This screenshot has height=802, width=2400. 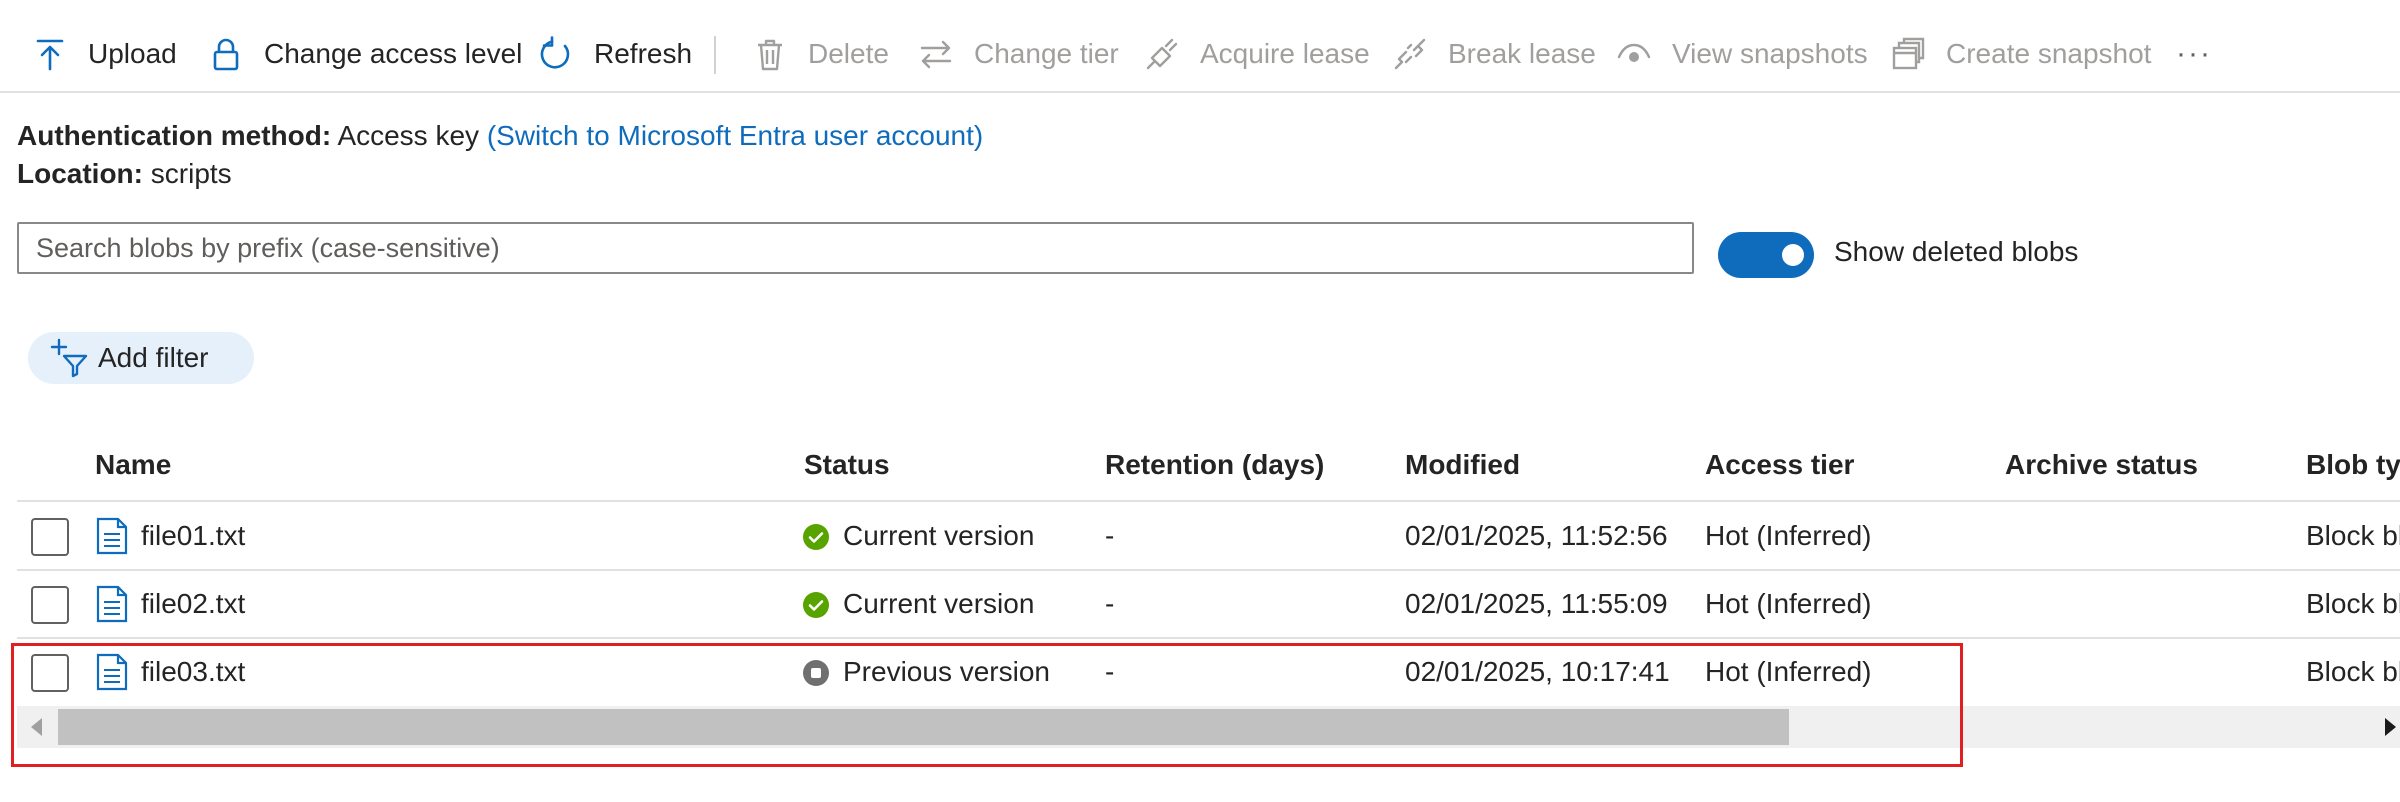 What do you see at coordinates (715, 55) in the screenshot?
I see `toolbar-divider` at bounding box center [715, 55].